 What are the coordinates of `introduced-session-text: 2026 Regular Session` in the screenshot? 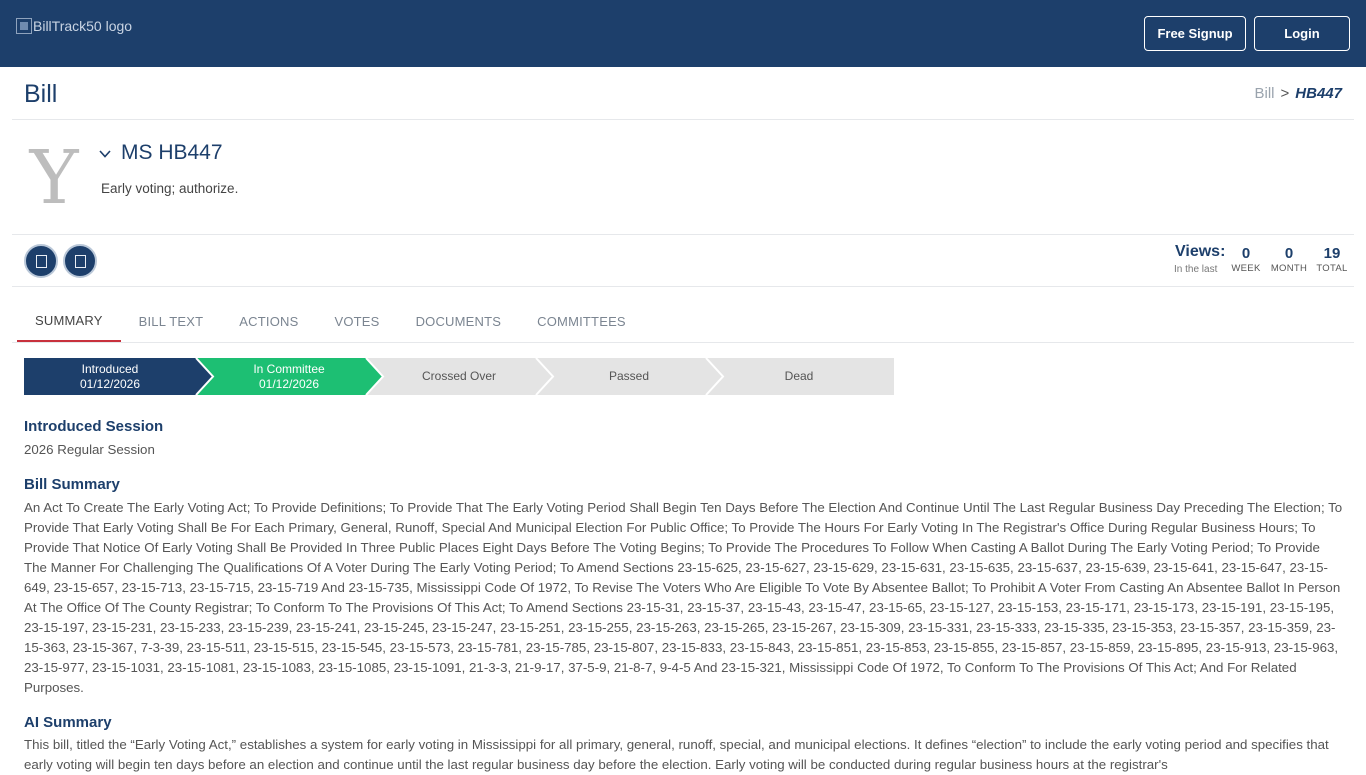 It's located at (89, 449).